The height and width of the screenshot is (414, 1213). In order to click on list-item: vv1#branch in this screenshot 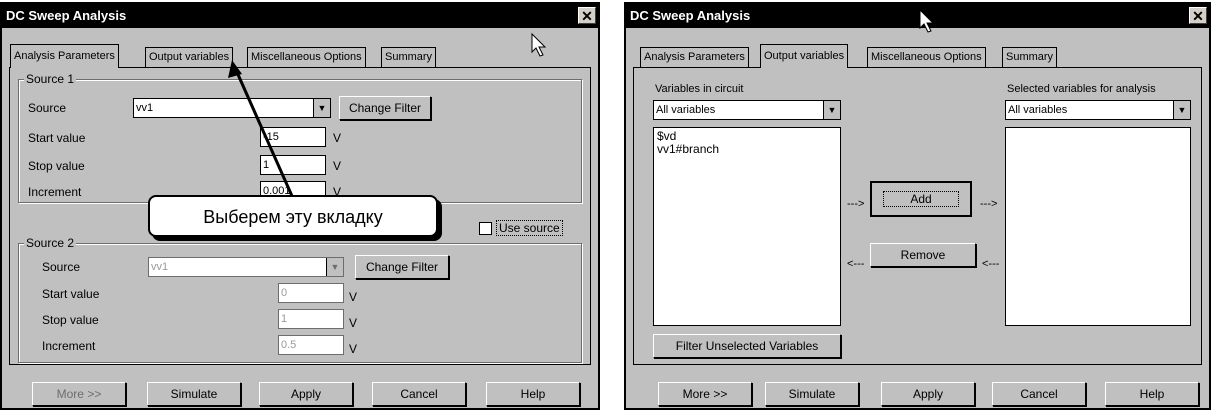, I will do `click(747, 149)`.